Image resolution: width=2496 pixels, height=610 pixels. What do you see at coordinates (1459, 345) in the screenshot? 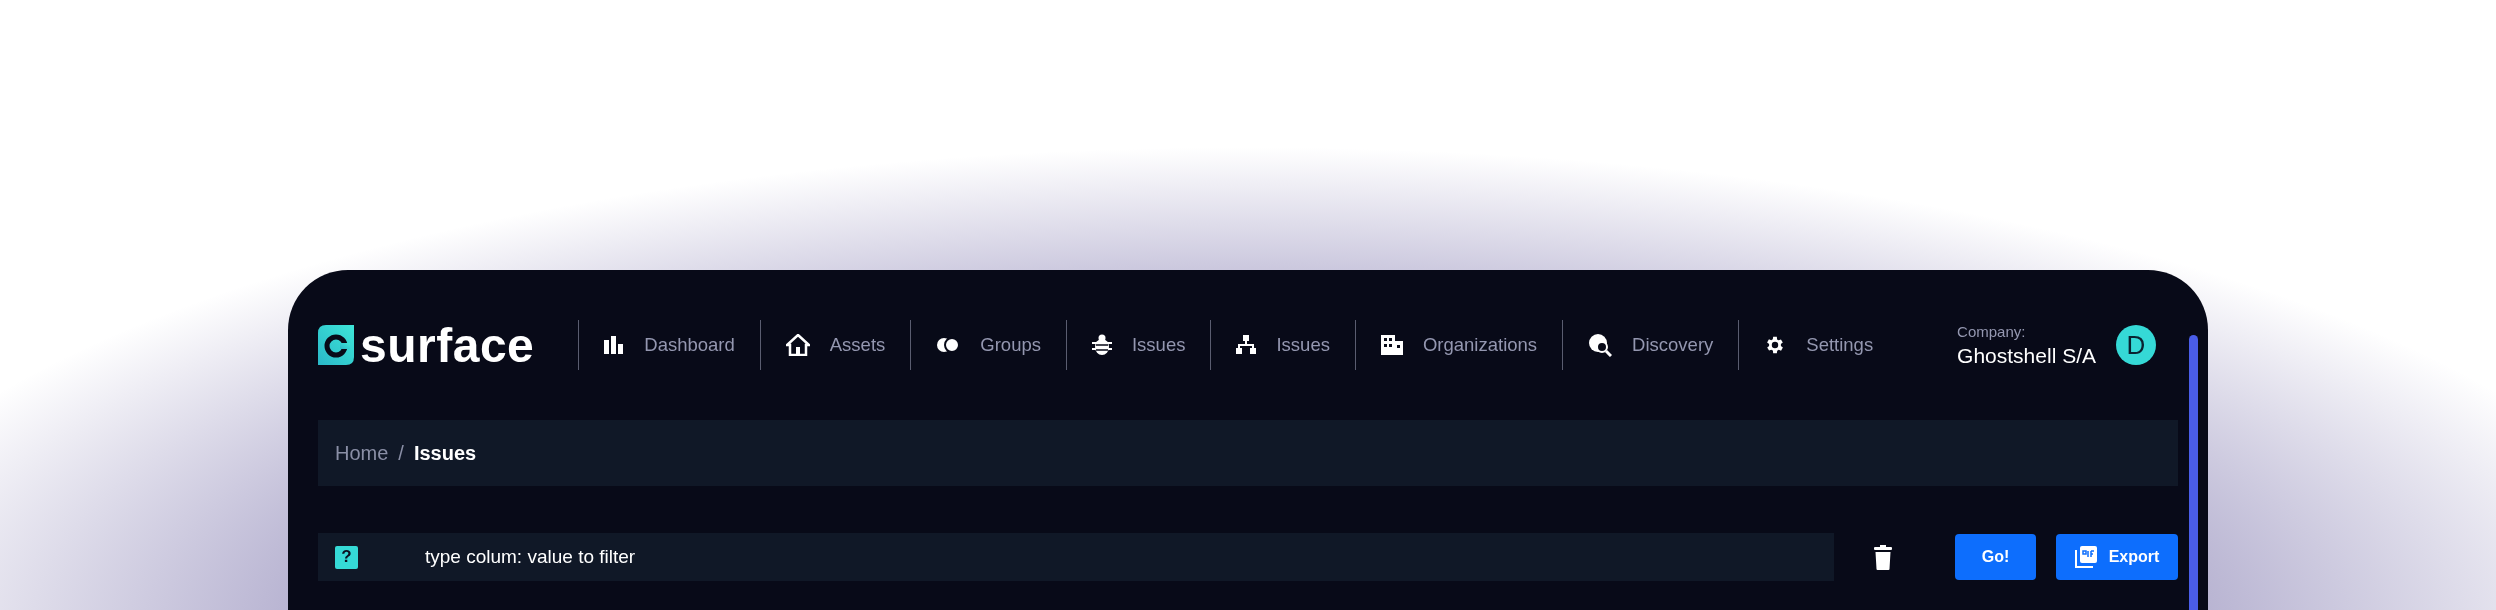
I see `nav-link: Organizations` at bounding box center [1459, 345].